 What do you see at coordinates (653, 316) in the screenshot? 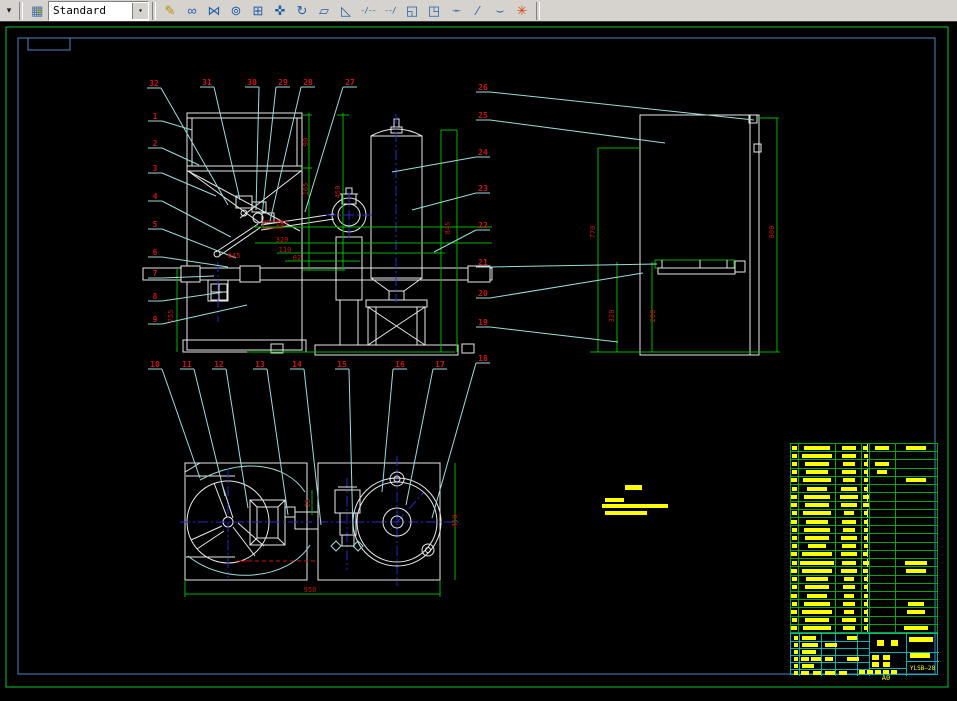
I see `dimension-text: 280` at bounding box center [653, 316].